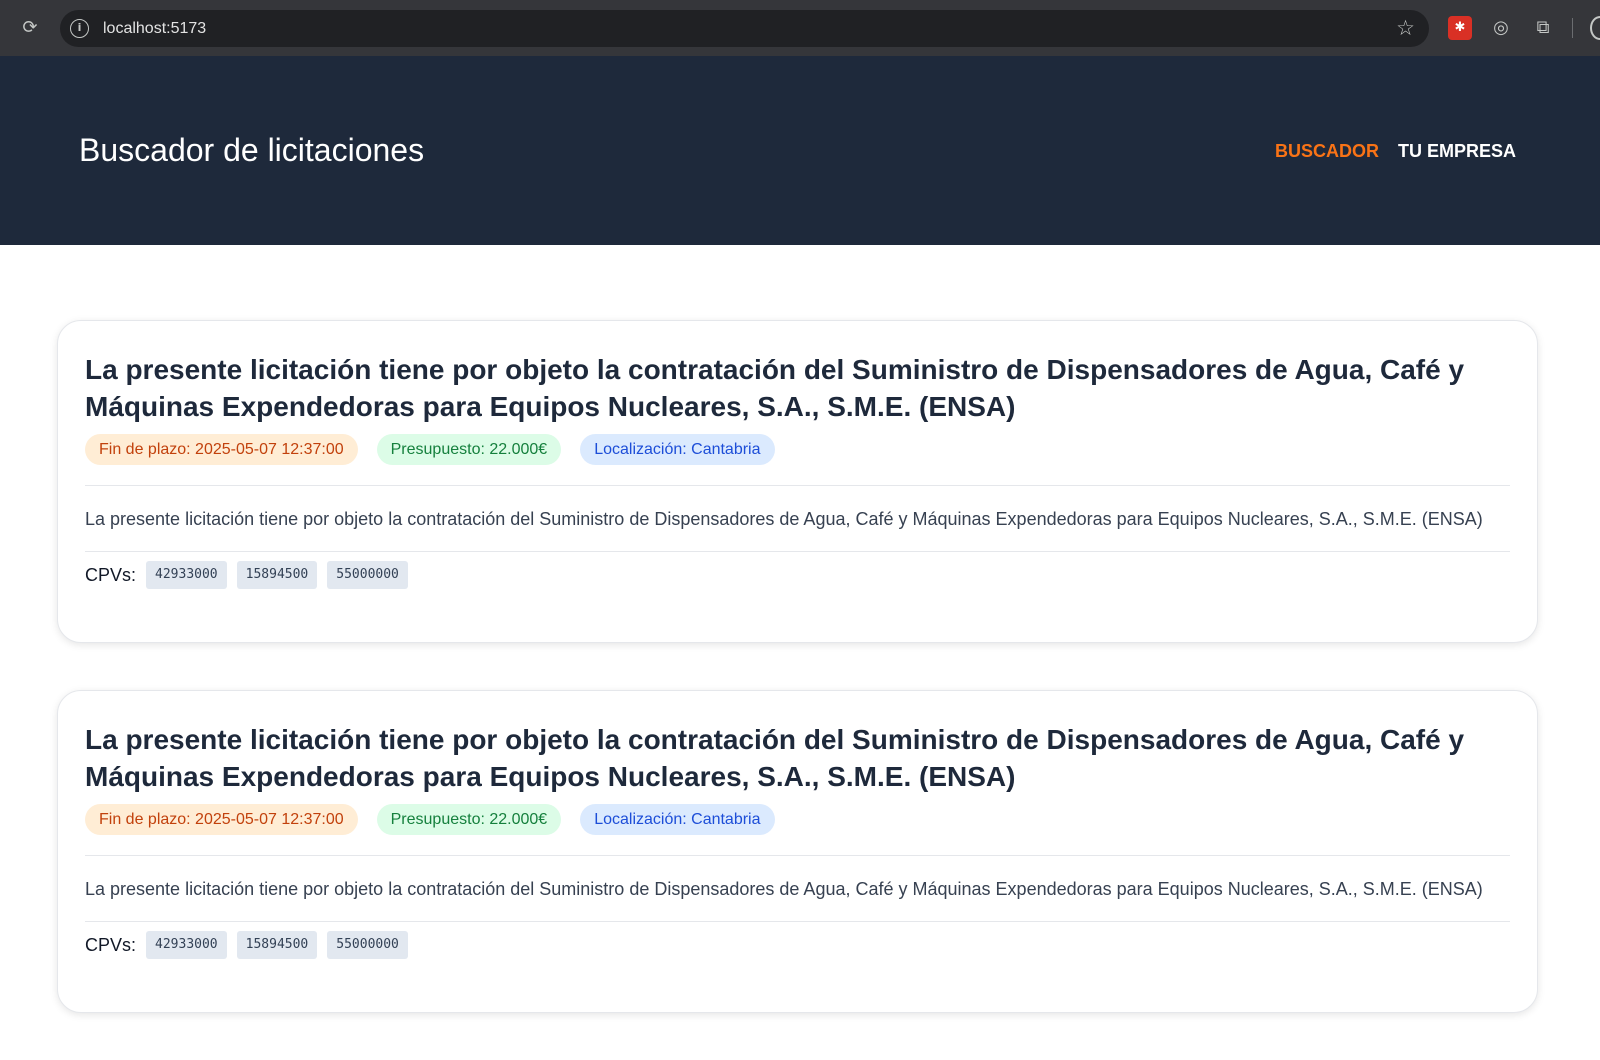  Describe the element at coordinates (1460, 28) in the screenshot. I see `extension-red-icon: ✱` at that location.